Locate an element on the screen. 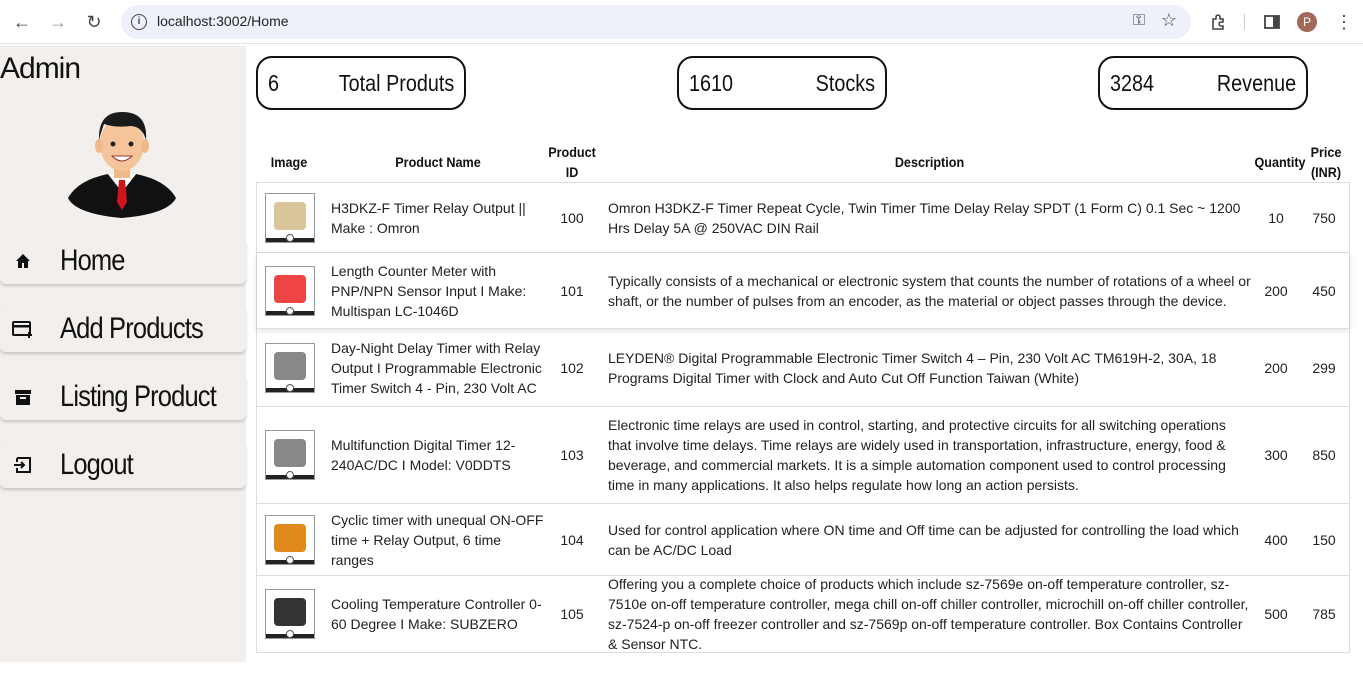 The width and height of the screenshot is (1363, 679). product-price: 750 is located at coordinates (1324, 217).